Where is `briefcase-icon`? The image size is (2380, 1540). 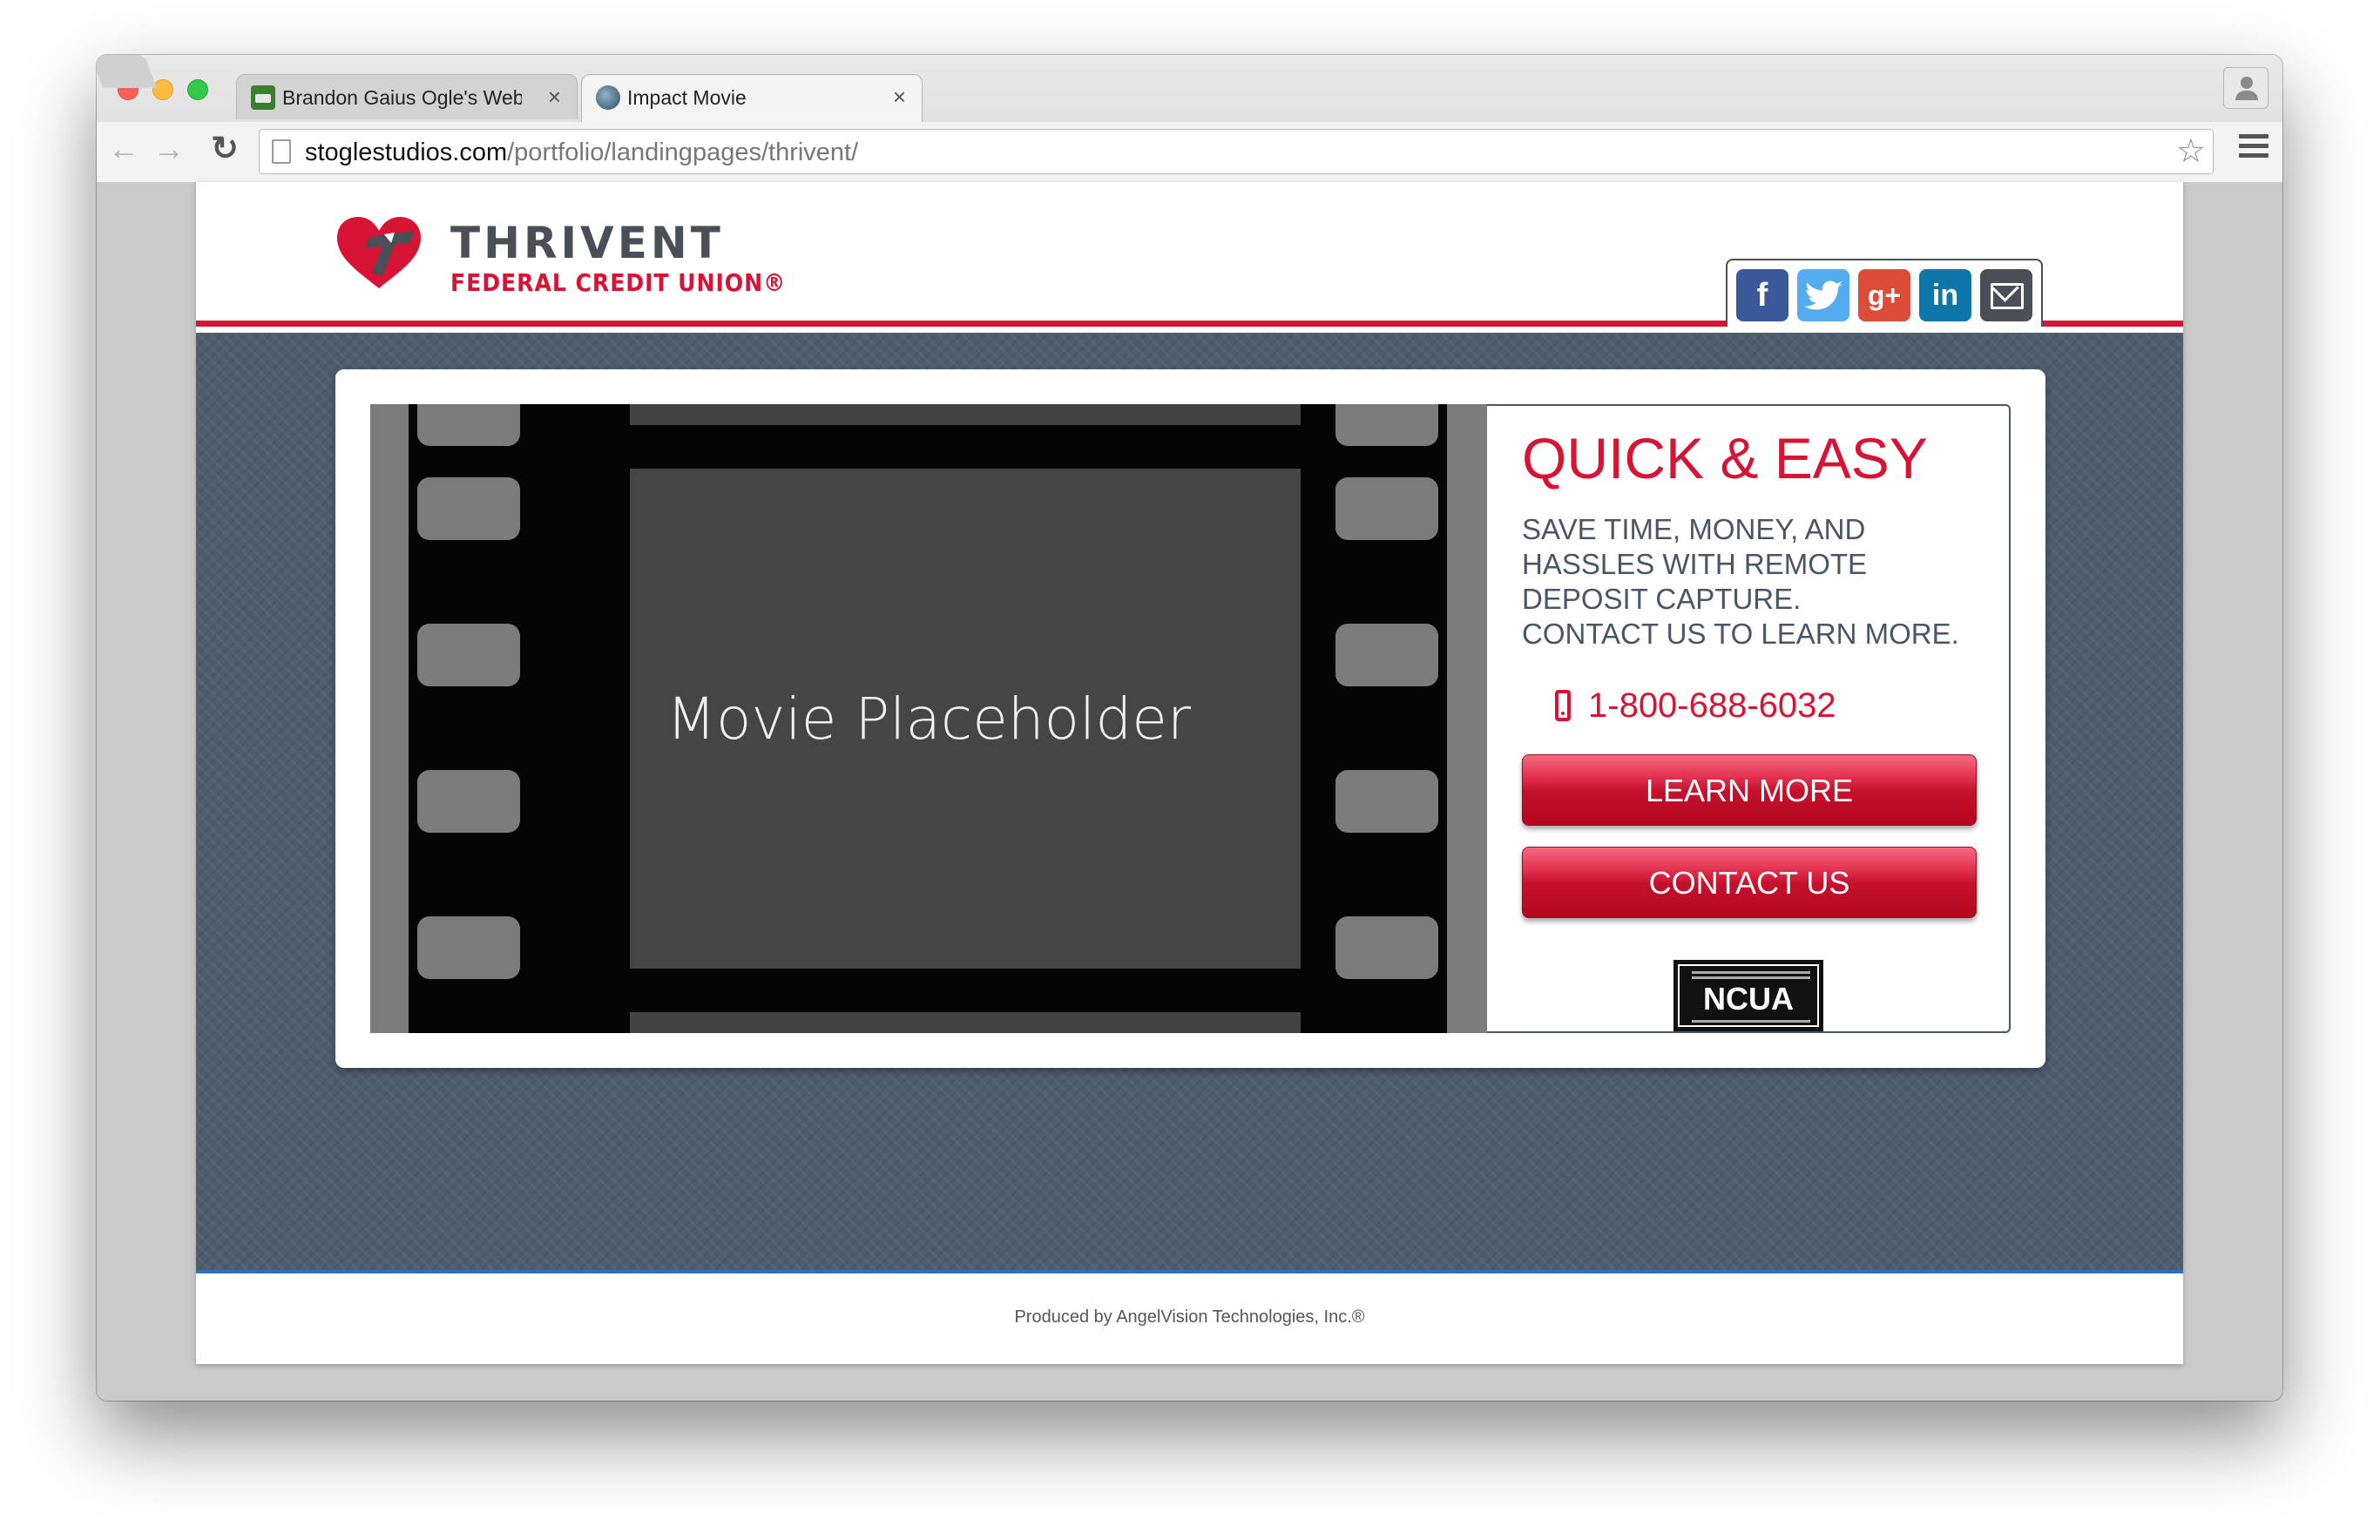
briefcase-icon is located at coordinates (263, 97).